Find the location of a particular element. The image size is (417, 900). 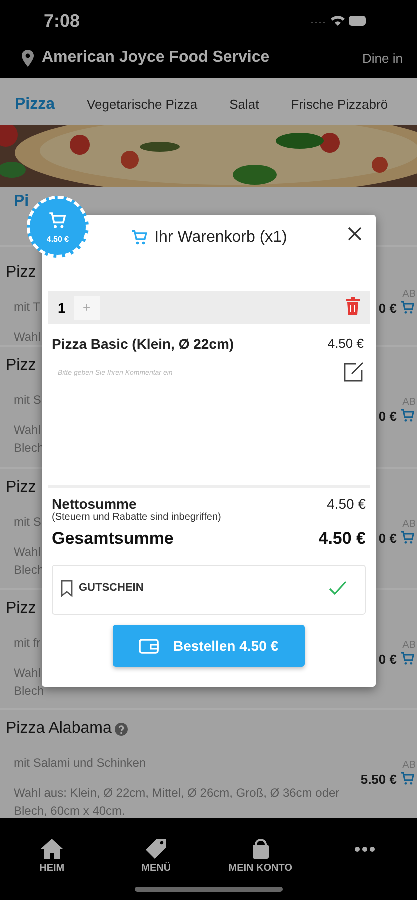

home-icon is located at coordinates (52, 849).